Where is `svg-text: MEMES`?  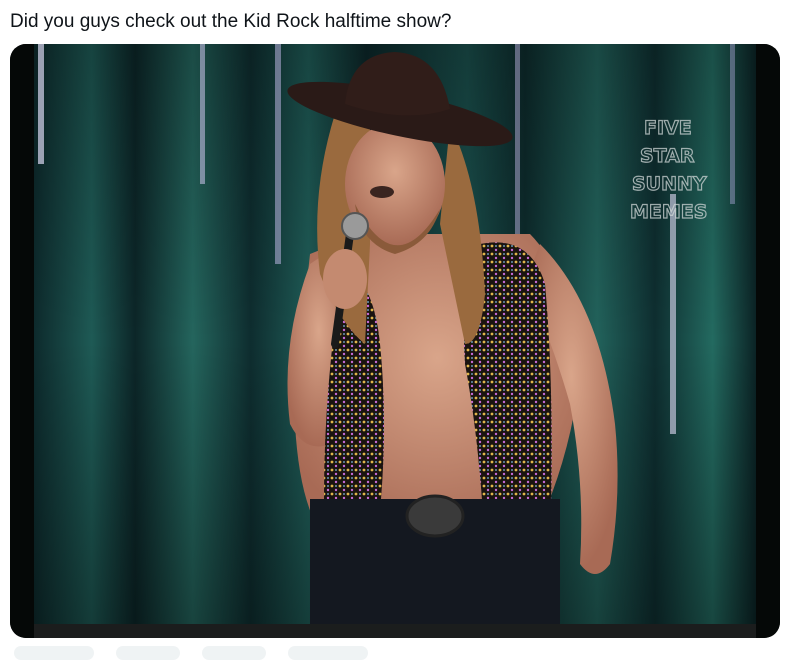 svg-text: MEMES is located at coordinates (668, 212).